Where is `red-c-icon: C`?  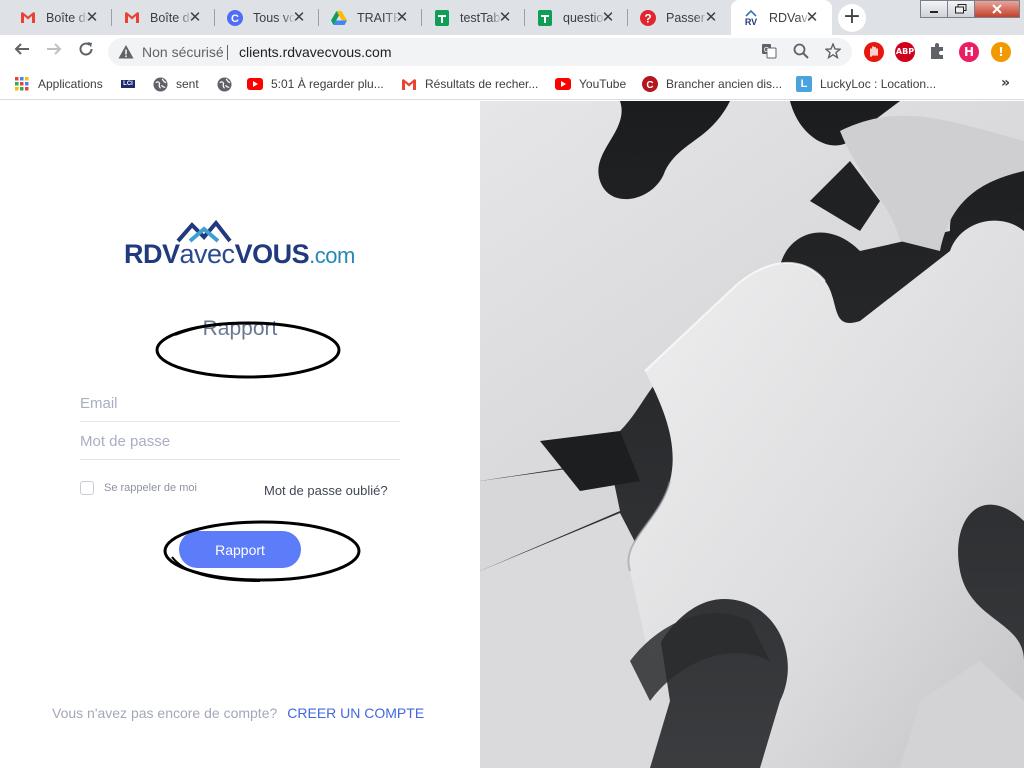 red-c-icon: C is located at coordinates (650, 84).